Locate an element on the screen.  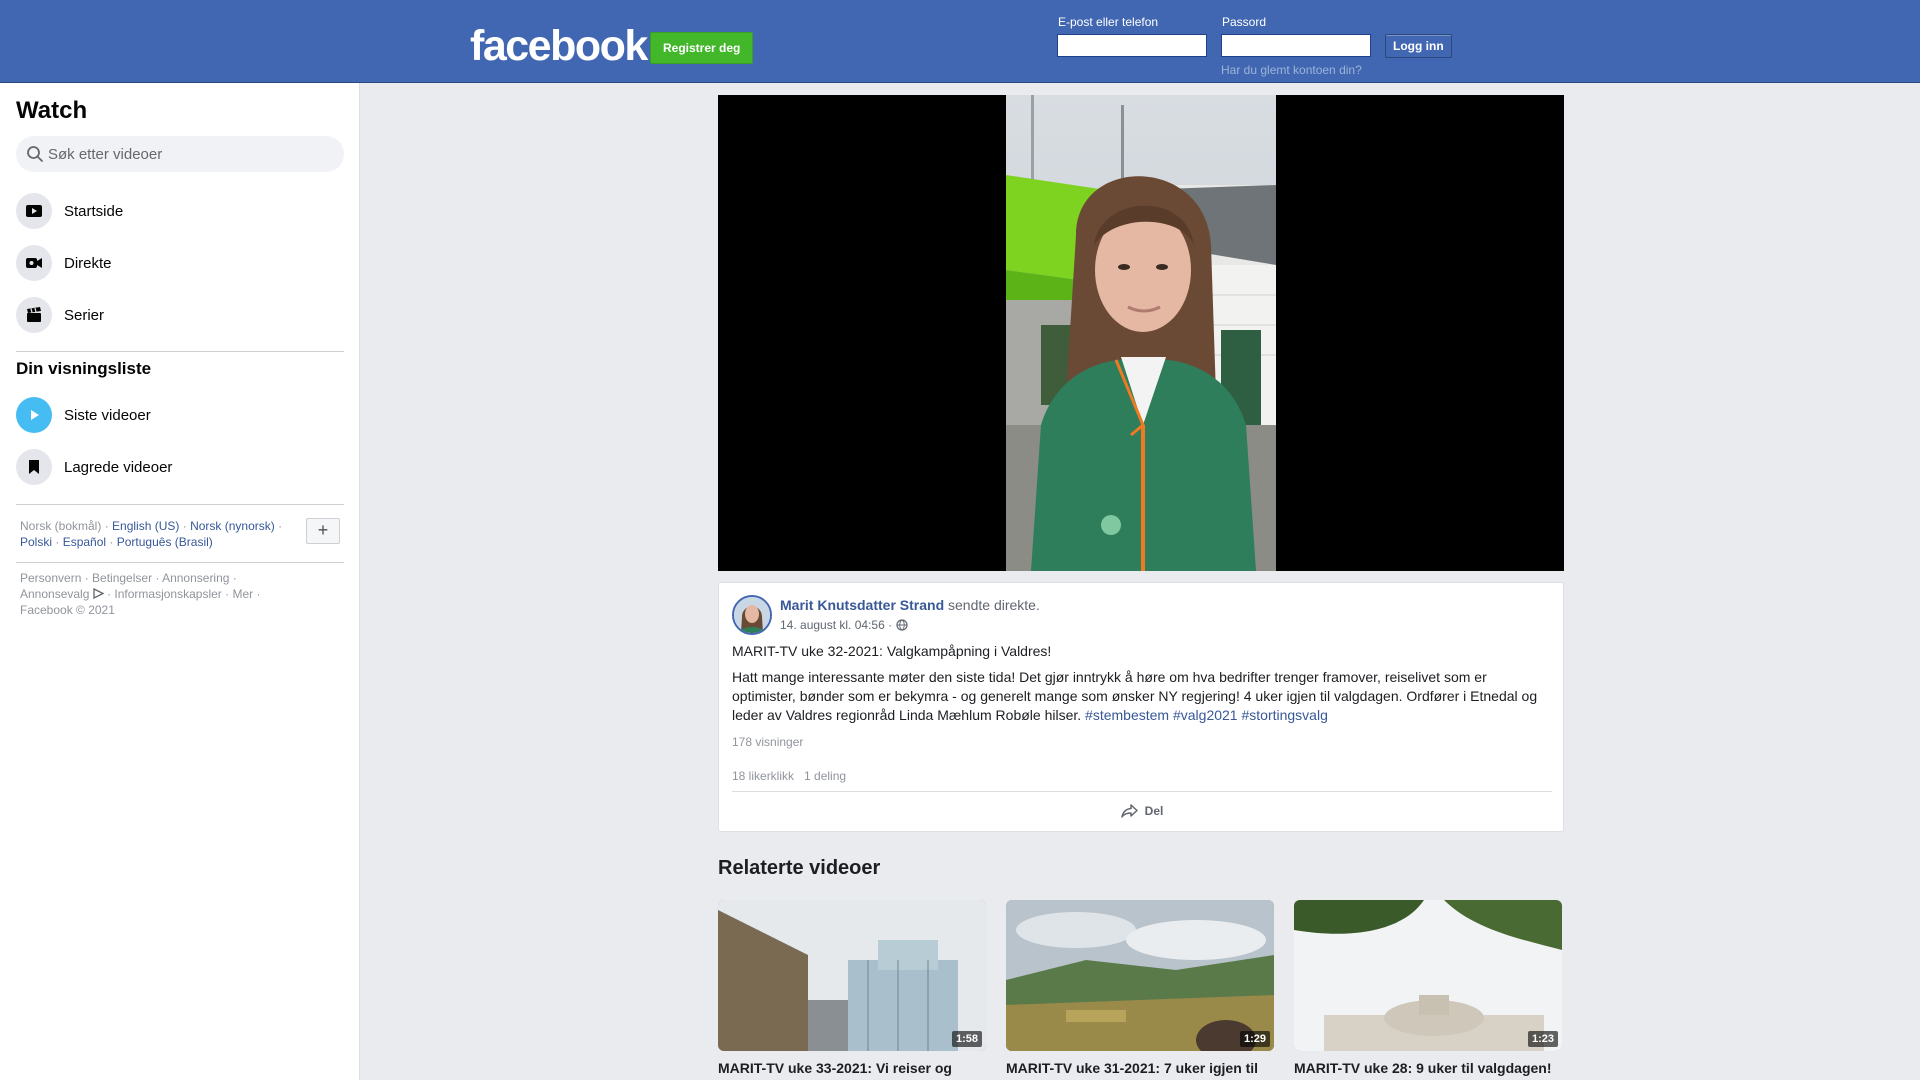
author-name-link: Marit Knutsdatter Strand is located at coordinates (862, 605).